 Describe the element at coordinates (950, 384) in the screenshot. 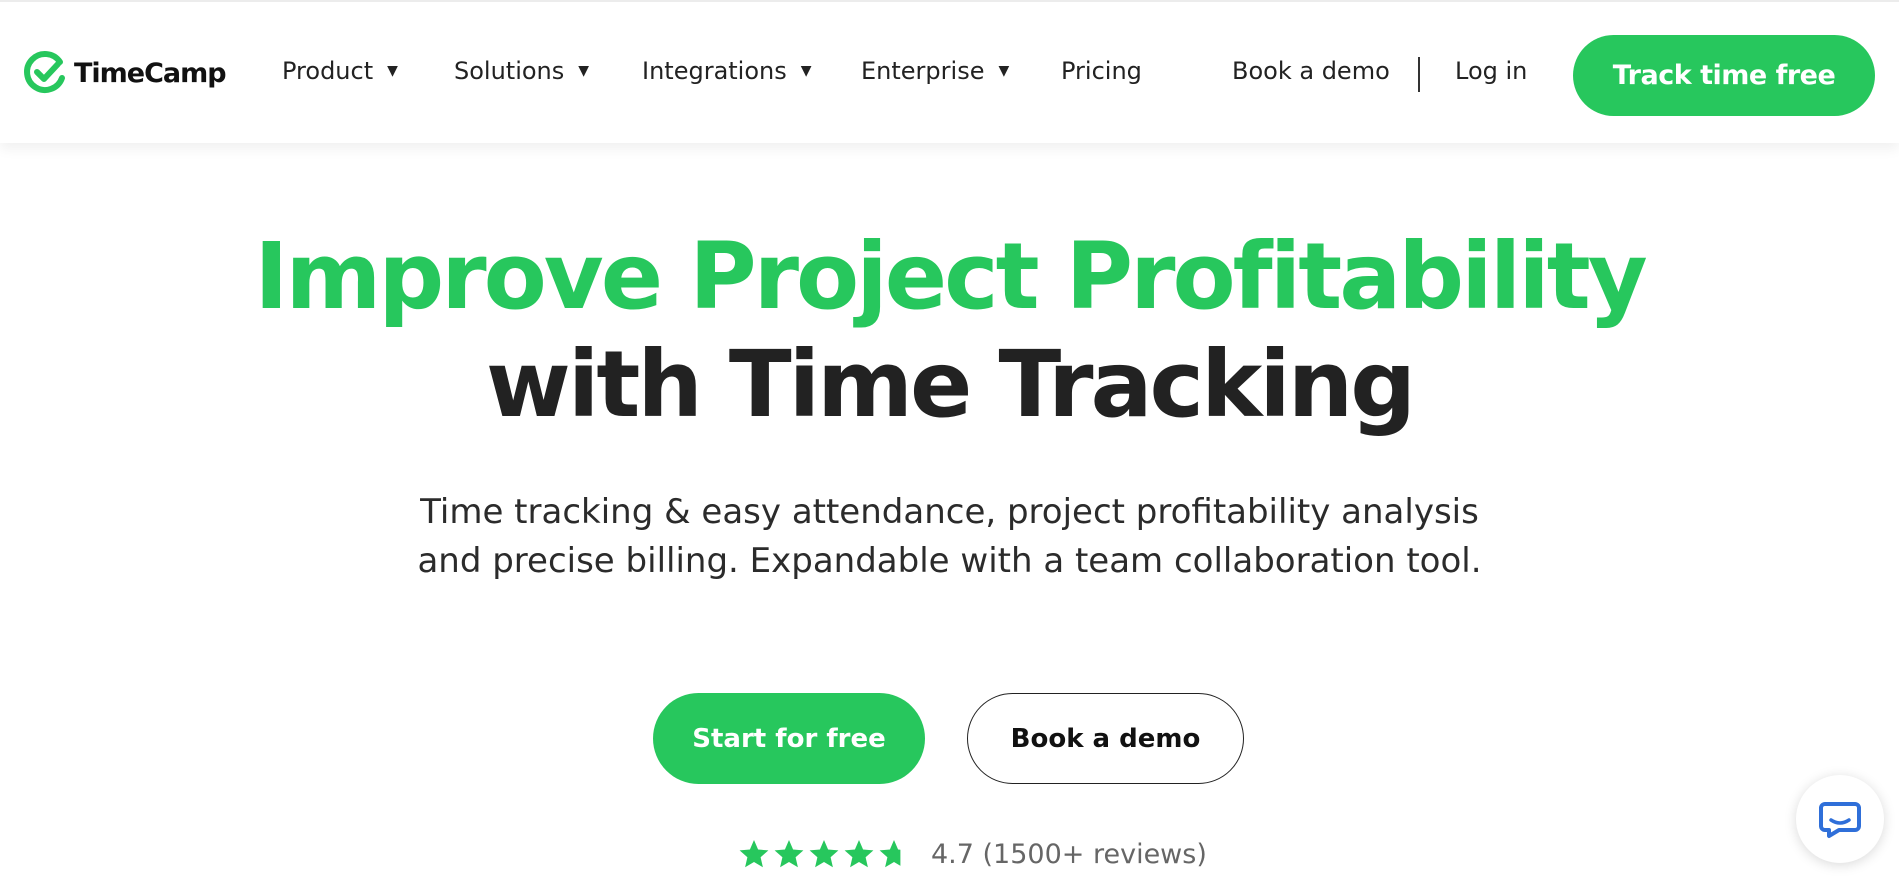

I see `hero-title-line2: with Time Tracking` at that location.